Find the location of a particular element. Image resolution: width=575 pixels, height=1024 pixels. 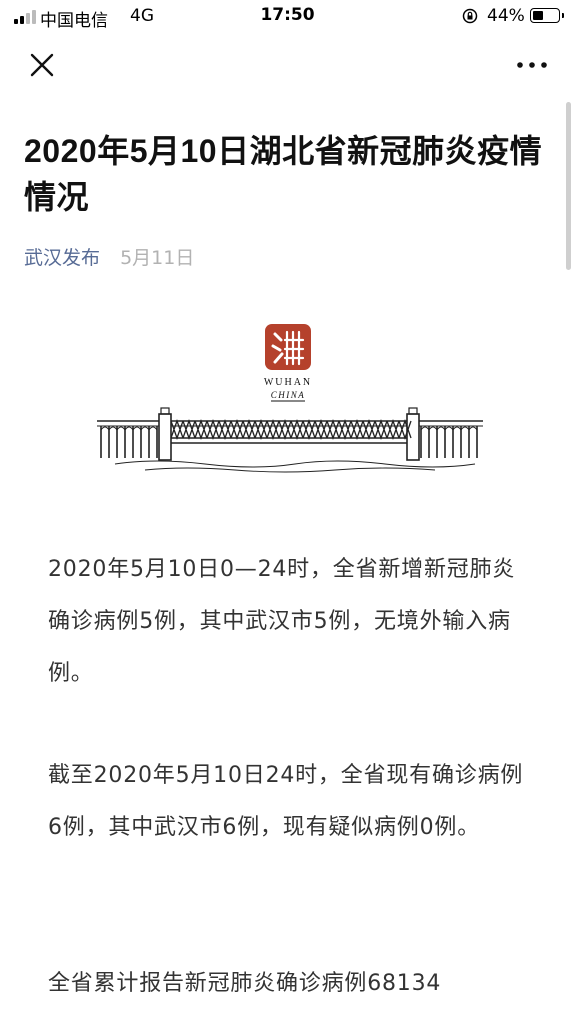

article-meta: 武汉发布 5月11日 is located at coordinates (109, 256).